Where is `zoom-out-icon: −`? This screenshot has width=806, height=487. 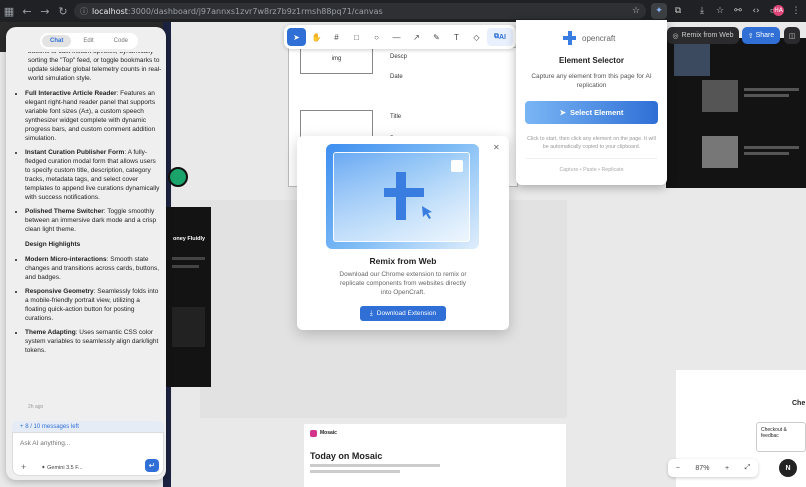
zoom-out-icon: − is located at coordinates (678, 468).